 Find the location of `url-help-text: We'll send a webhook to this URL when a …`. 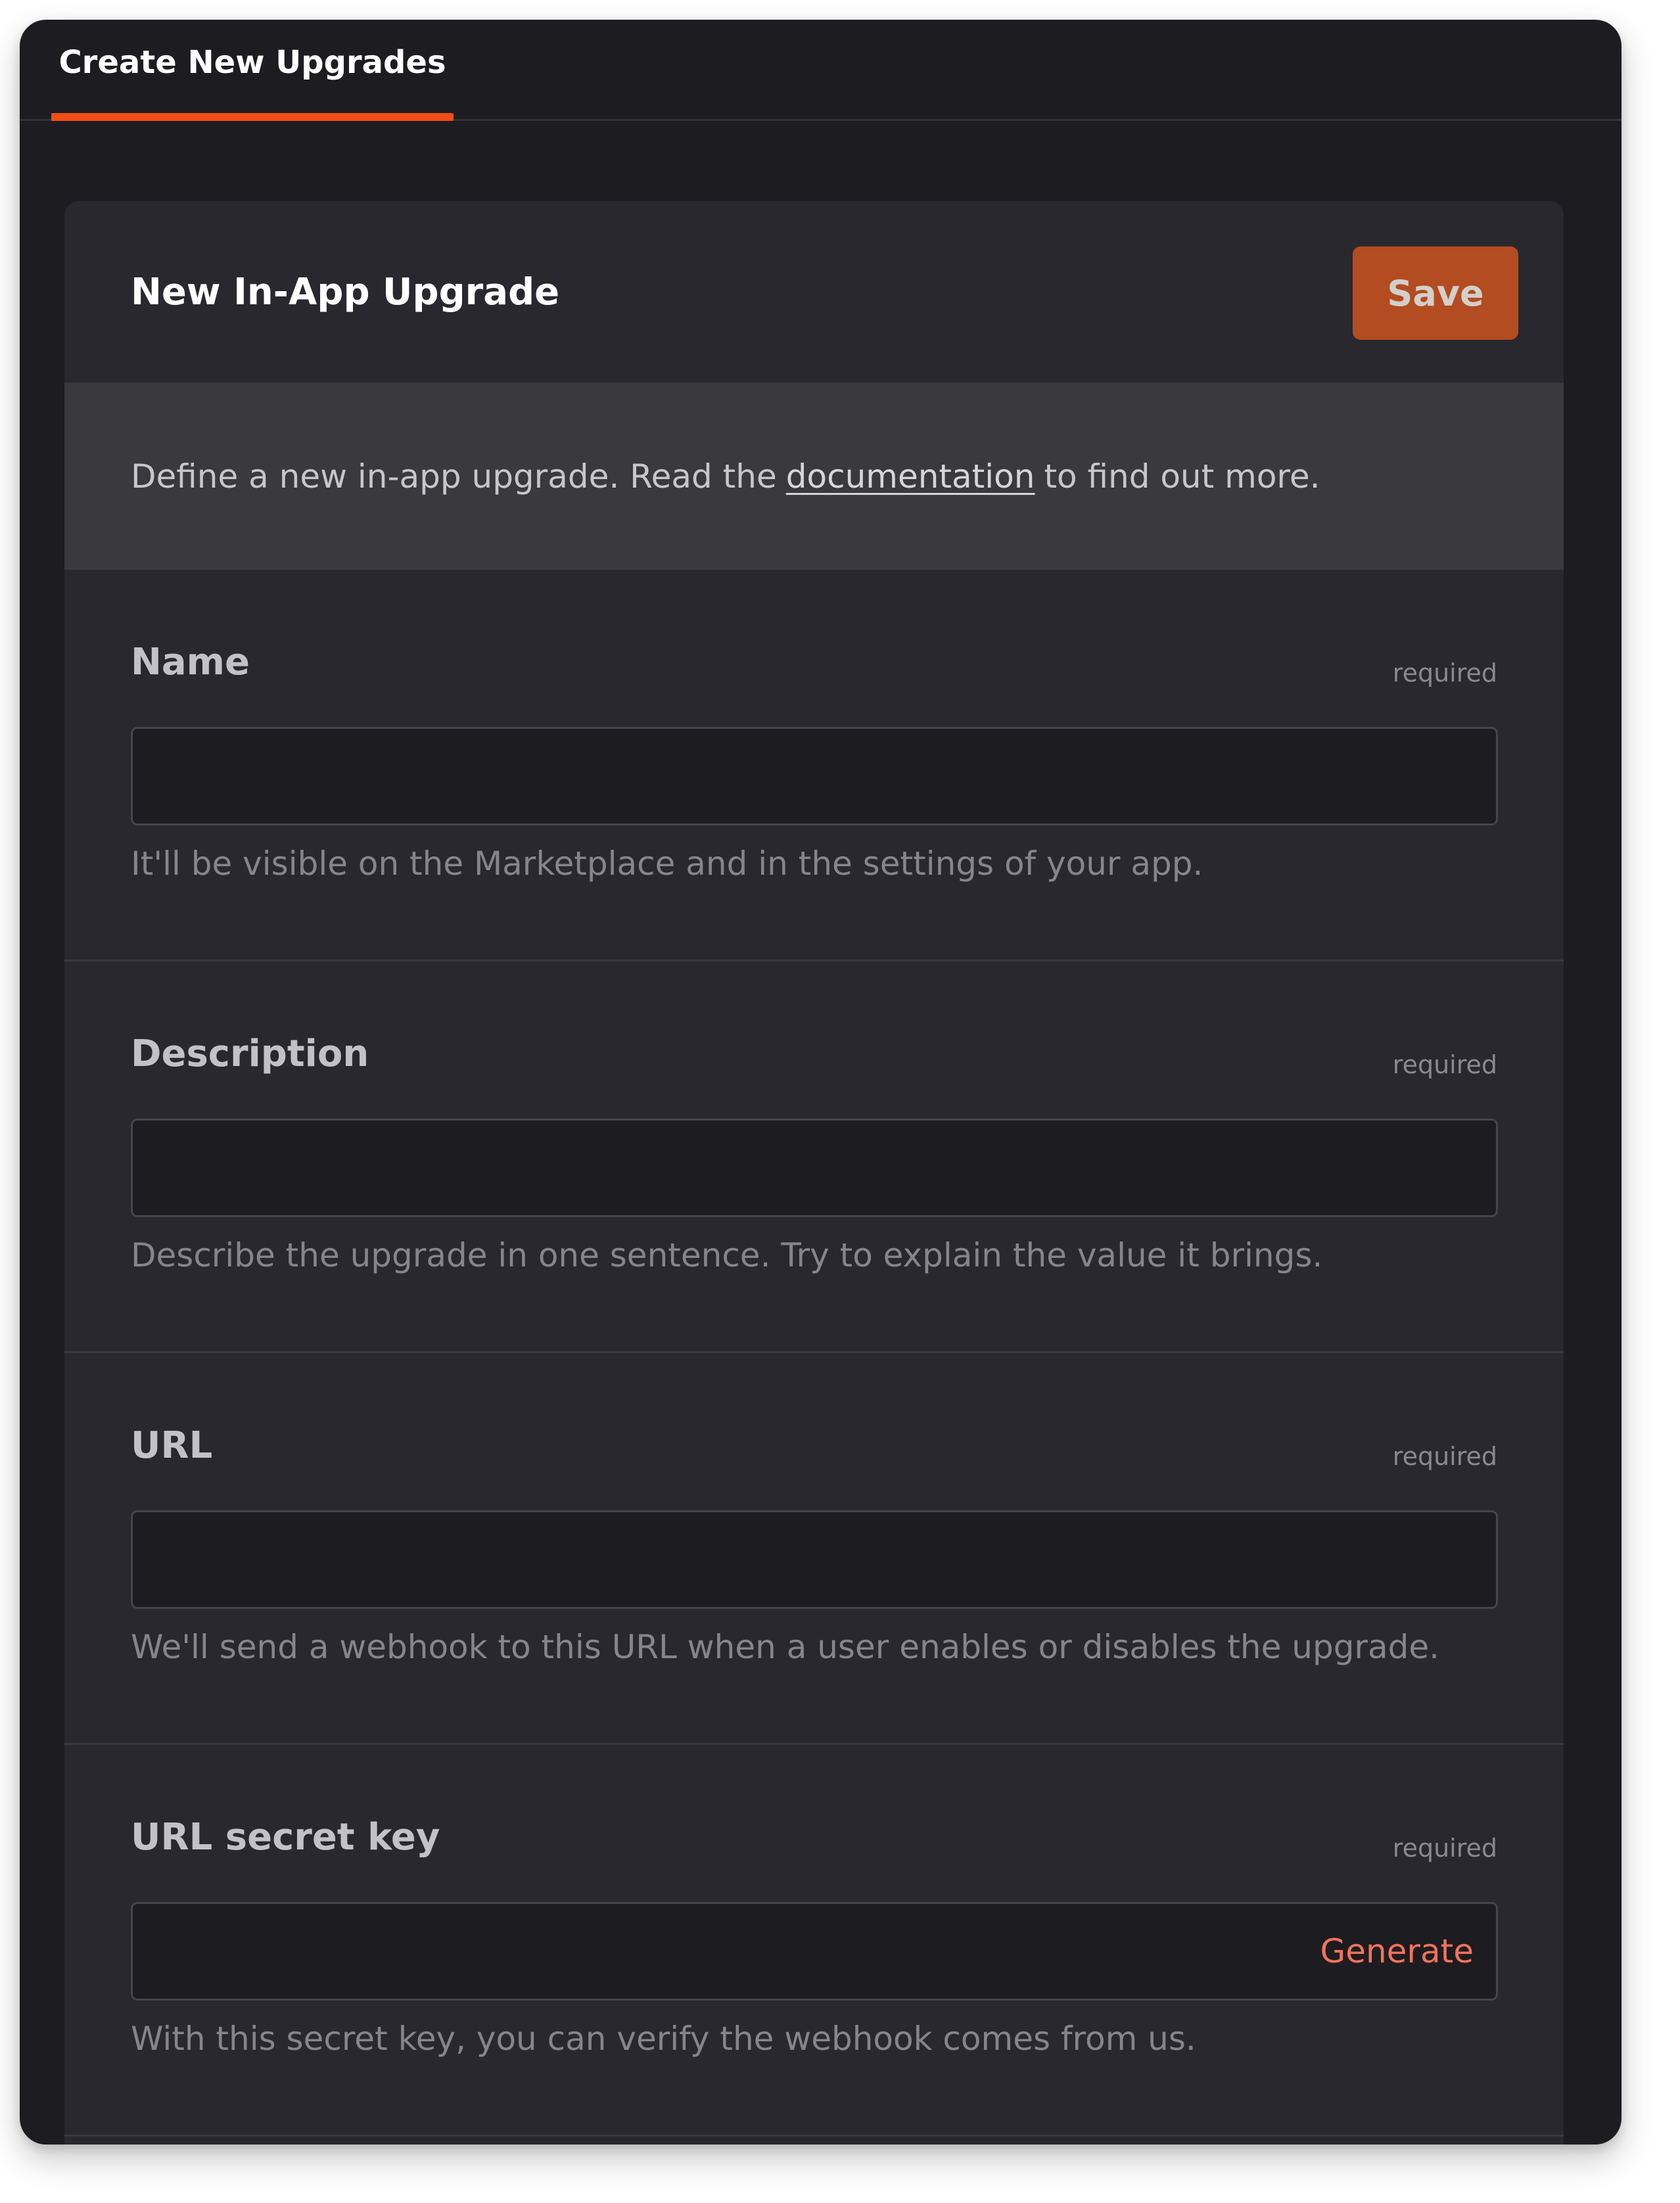

url-help-text: We'll send a webhook to this URL when a … is located at coordinates (785, 1647).